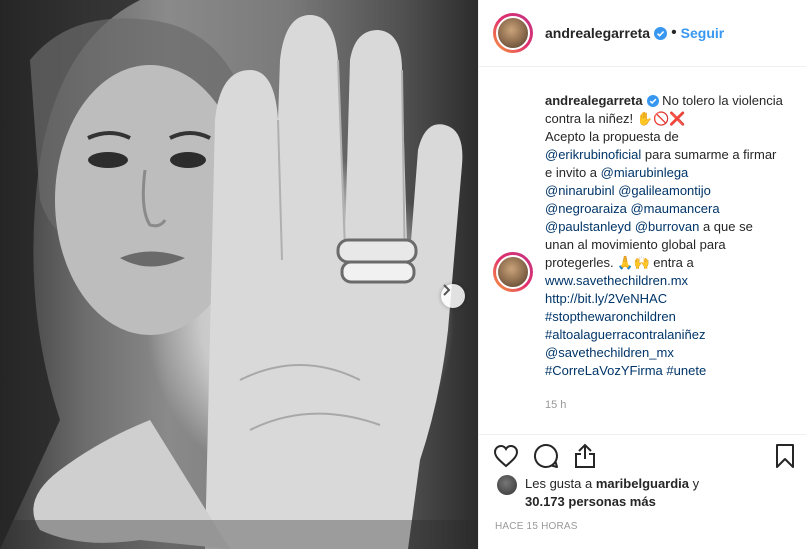 This screenshot has height=549, width=806. I want to click on url-link: www.savethechildren.mx, so click(665, 281).